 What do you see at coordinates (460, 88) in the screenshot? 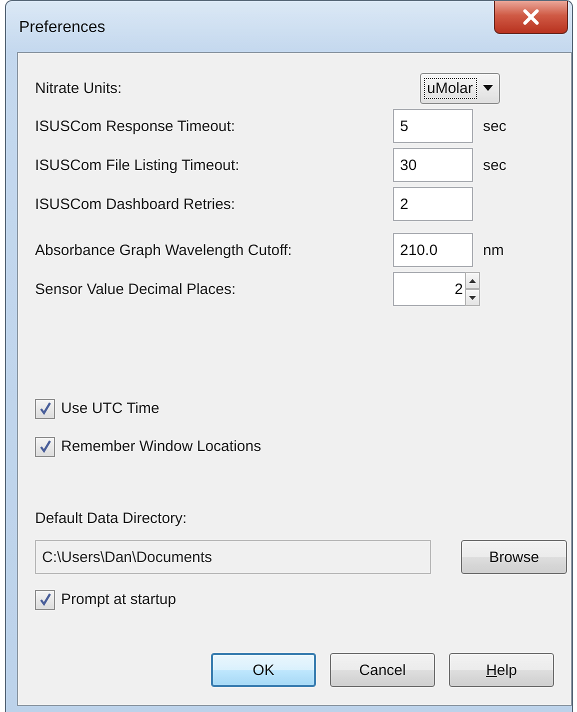
I see `units-dropdown: uMolar` at bounding box center [460, 88].